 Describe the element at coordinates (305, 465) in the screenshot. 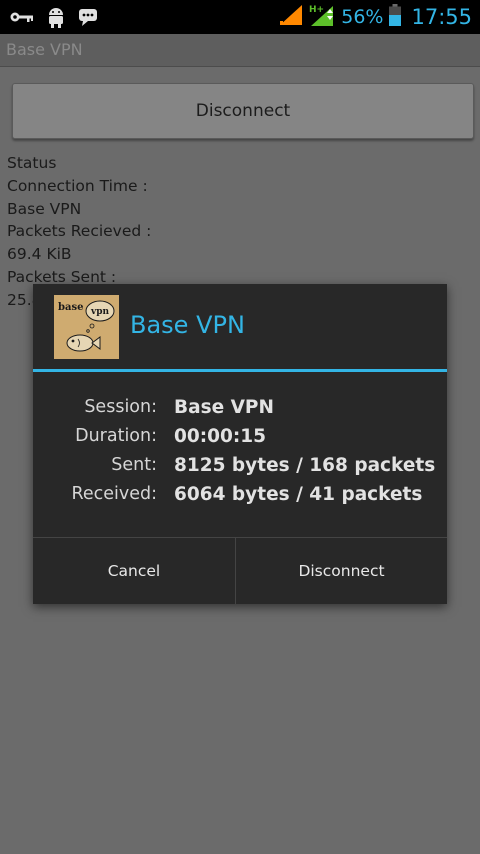

I see `sent-value: 8125 bytes / 168 packets` at that location.